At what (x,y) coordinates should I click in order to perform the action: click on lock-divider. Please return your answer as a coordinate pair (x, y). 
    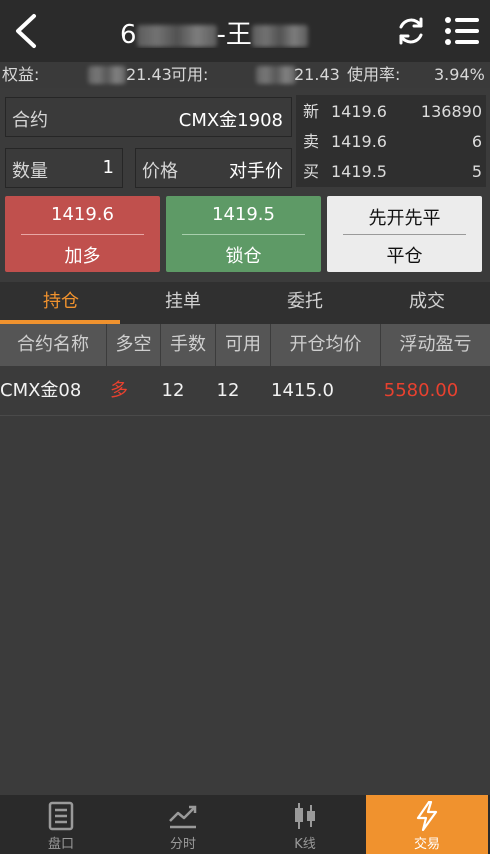
    Looking at the image, I should click on (243, 234).